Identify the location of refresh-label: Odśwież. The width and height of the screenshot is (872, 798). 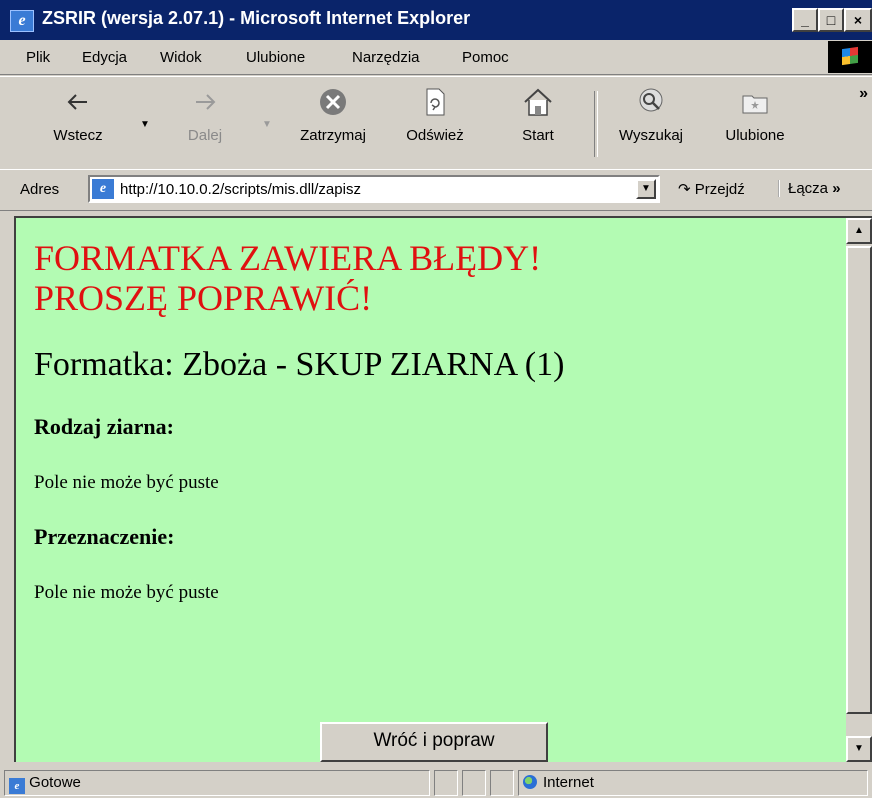
(435, 135).